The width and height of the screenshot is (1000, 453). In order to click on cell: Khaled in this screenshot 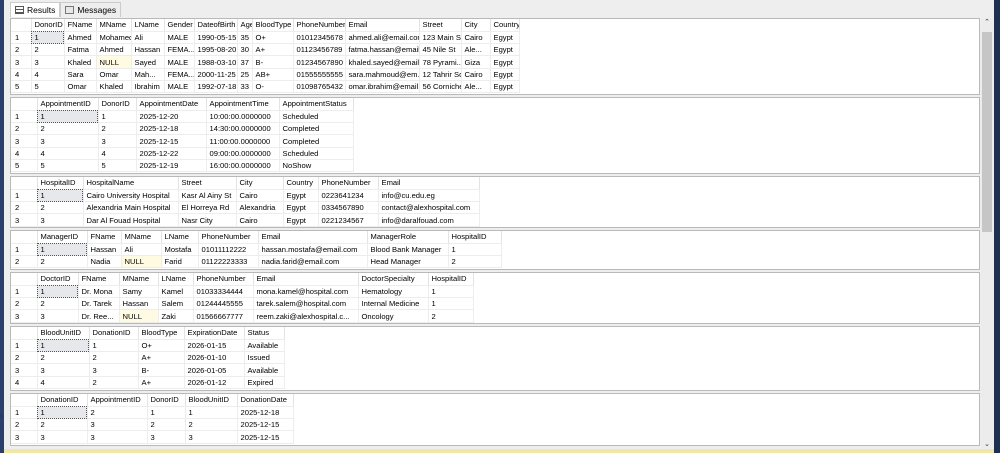, I will do `click(80, 62)`.